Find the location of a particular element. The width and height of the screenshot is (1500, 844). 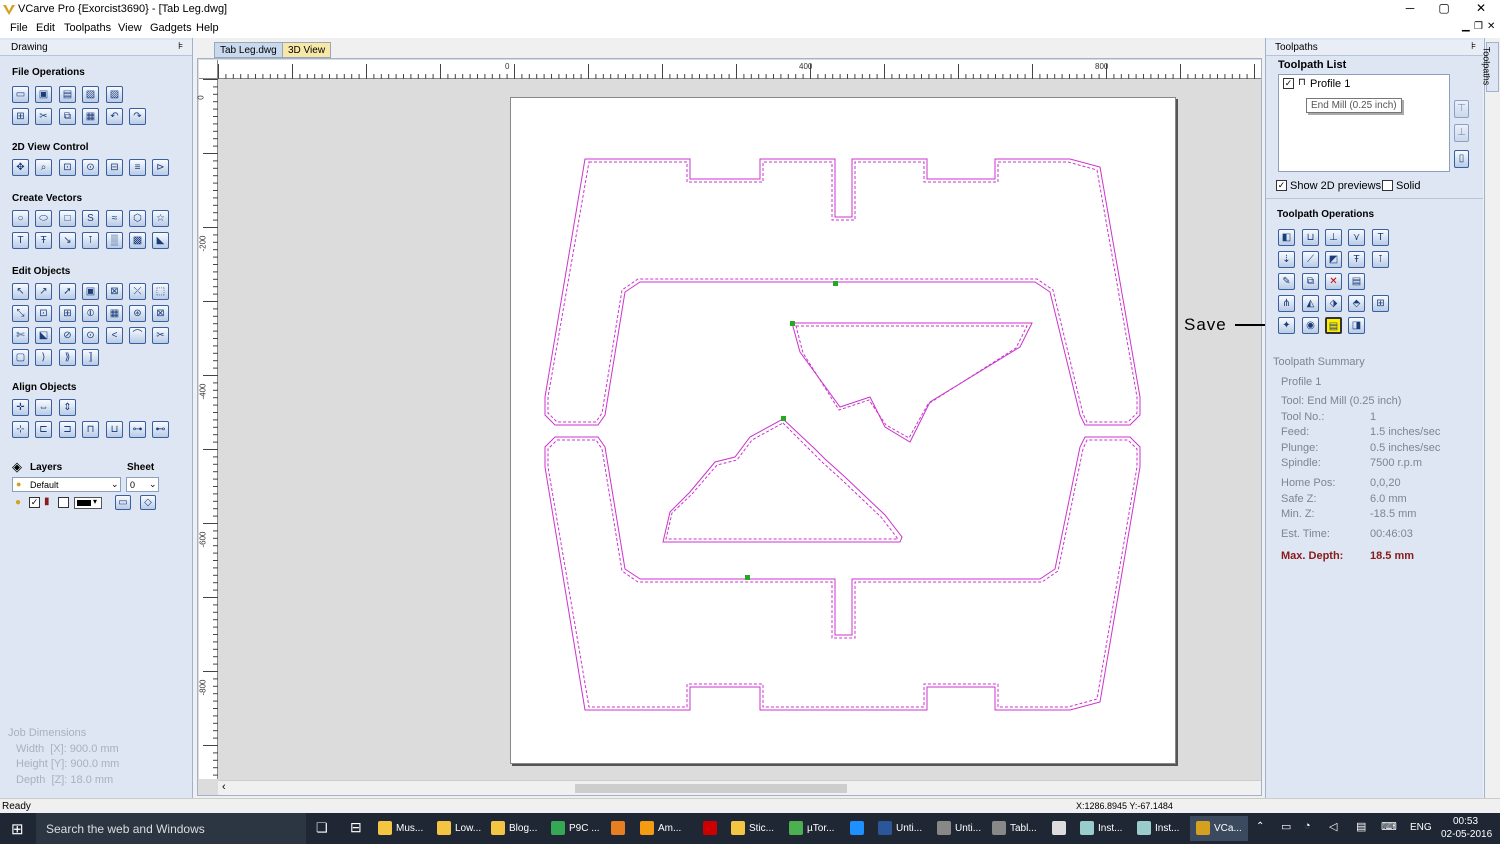

tab-3d-view: 3D View is located at coordinates (307, 50).